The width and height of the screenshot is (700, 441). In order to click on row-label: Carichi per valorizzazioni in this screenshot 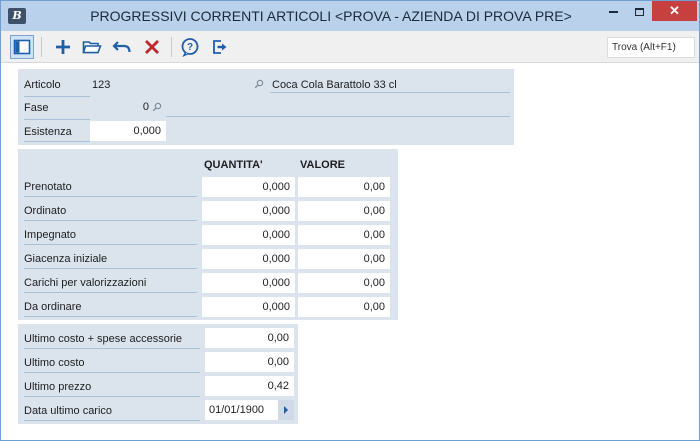, I will do `click(85, 283)`.